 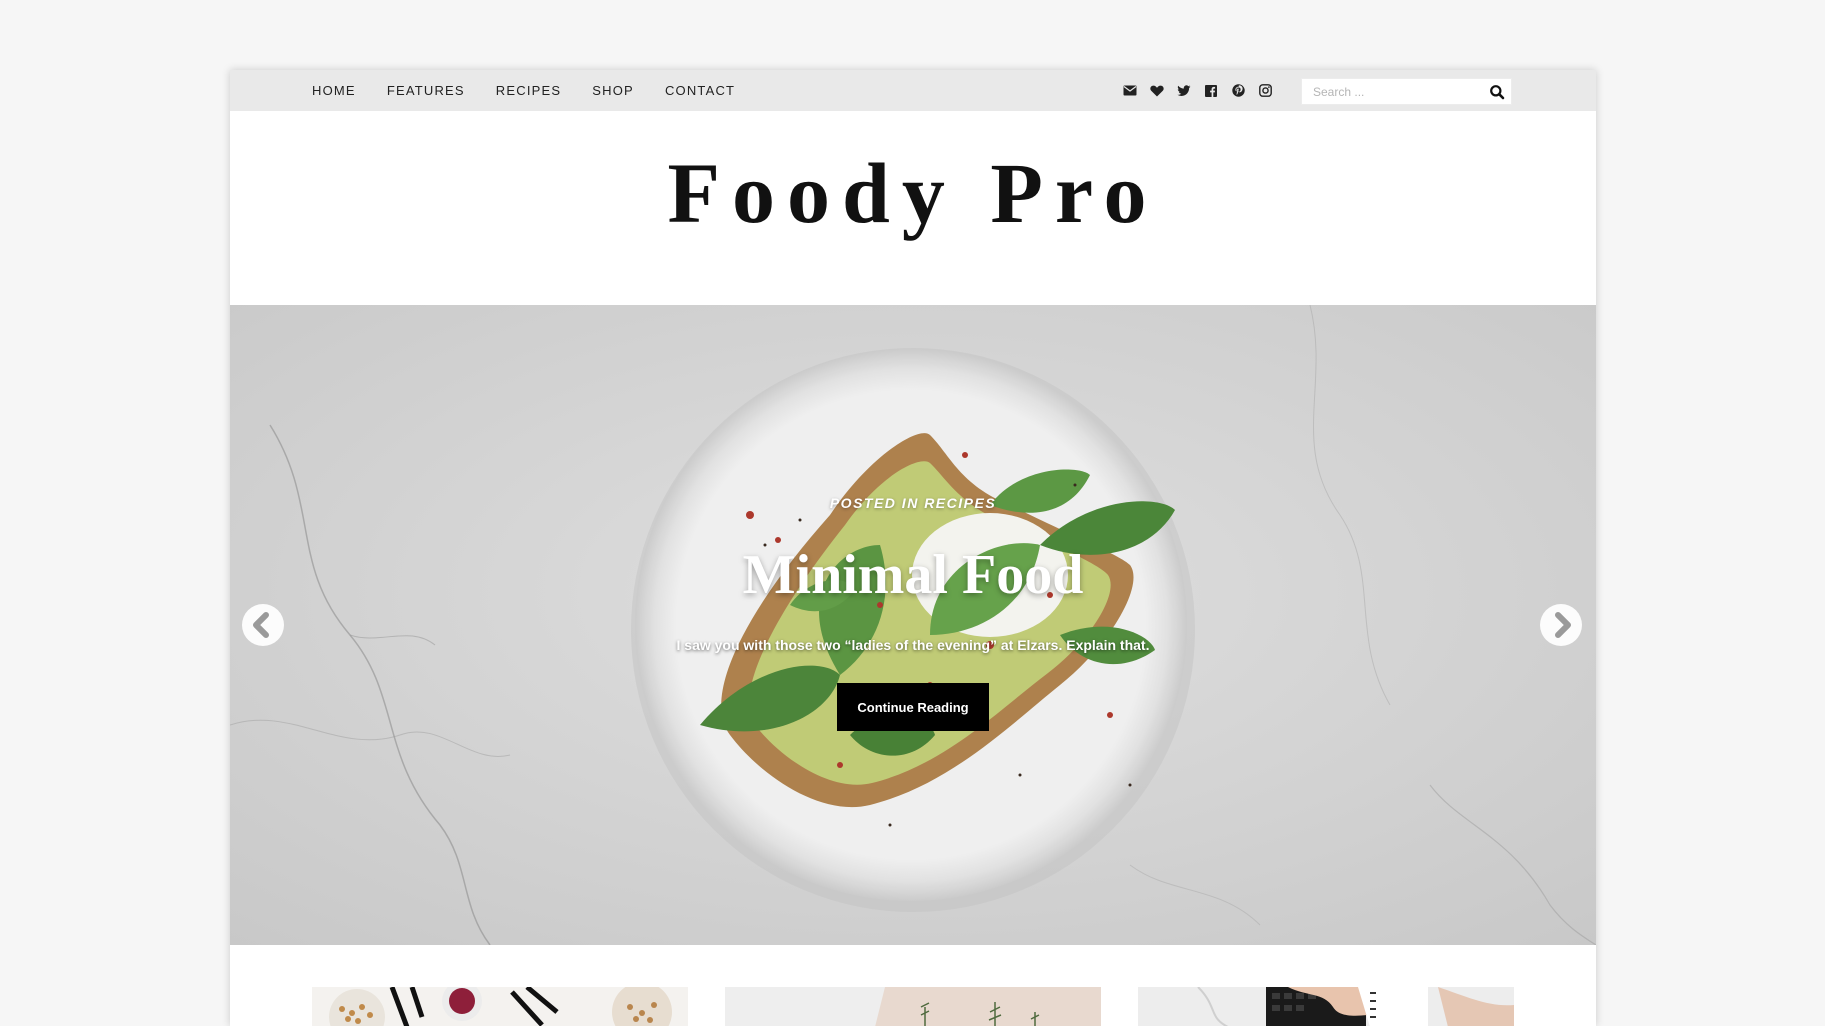 I want to click on nav-item-contact: CONTACT, so click(x=700, y=90).